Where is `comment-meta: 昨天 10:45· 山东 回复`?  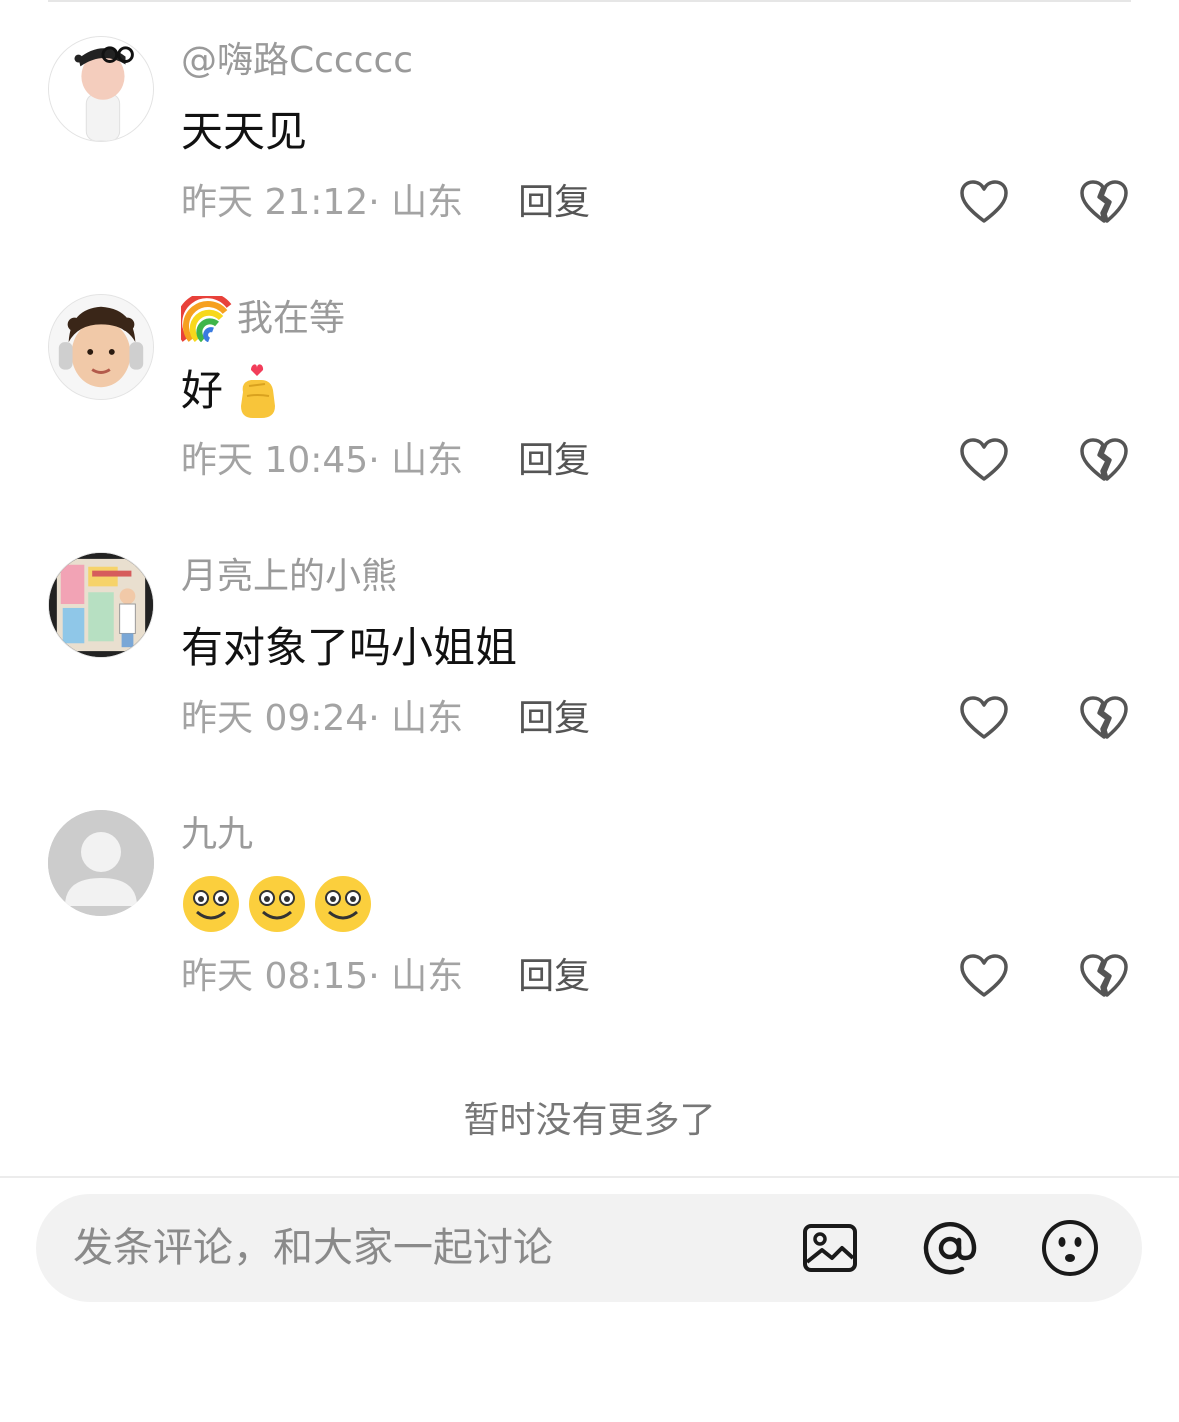 comment-meta: 昨天 10:45· 山东 回复 is located at coordinates (385, 461).